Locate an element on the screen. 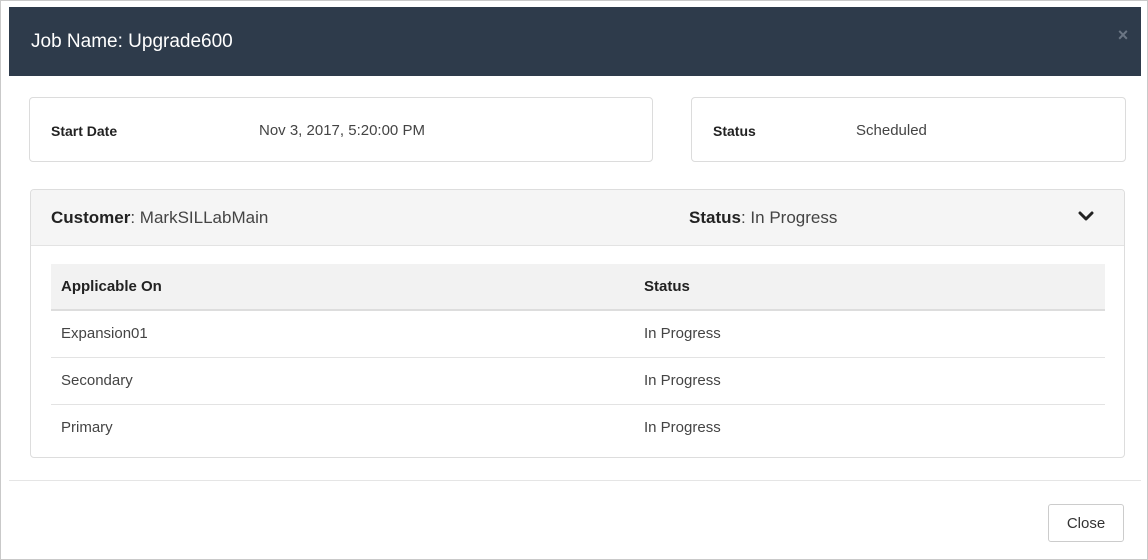  applicable-on-cell: Secondary is located at coordinates (342, 381).